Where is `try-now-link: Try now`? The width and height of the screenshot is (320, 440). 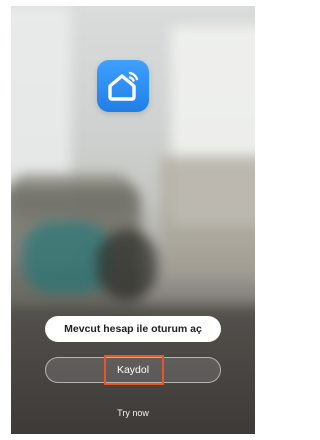
try-now-link: Try now is located at coordinates (133, 413).